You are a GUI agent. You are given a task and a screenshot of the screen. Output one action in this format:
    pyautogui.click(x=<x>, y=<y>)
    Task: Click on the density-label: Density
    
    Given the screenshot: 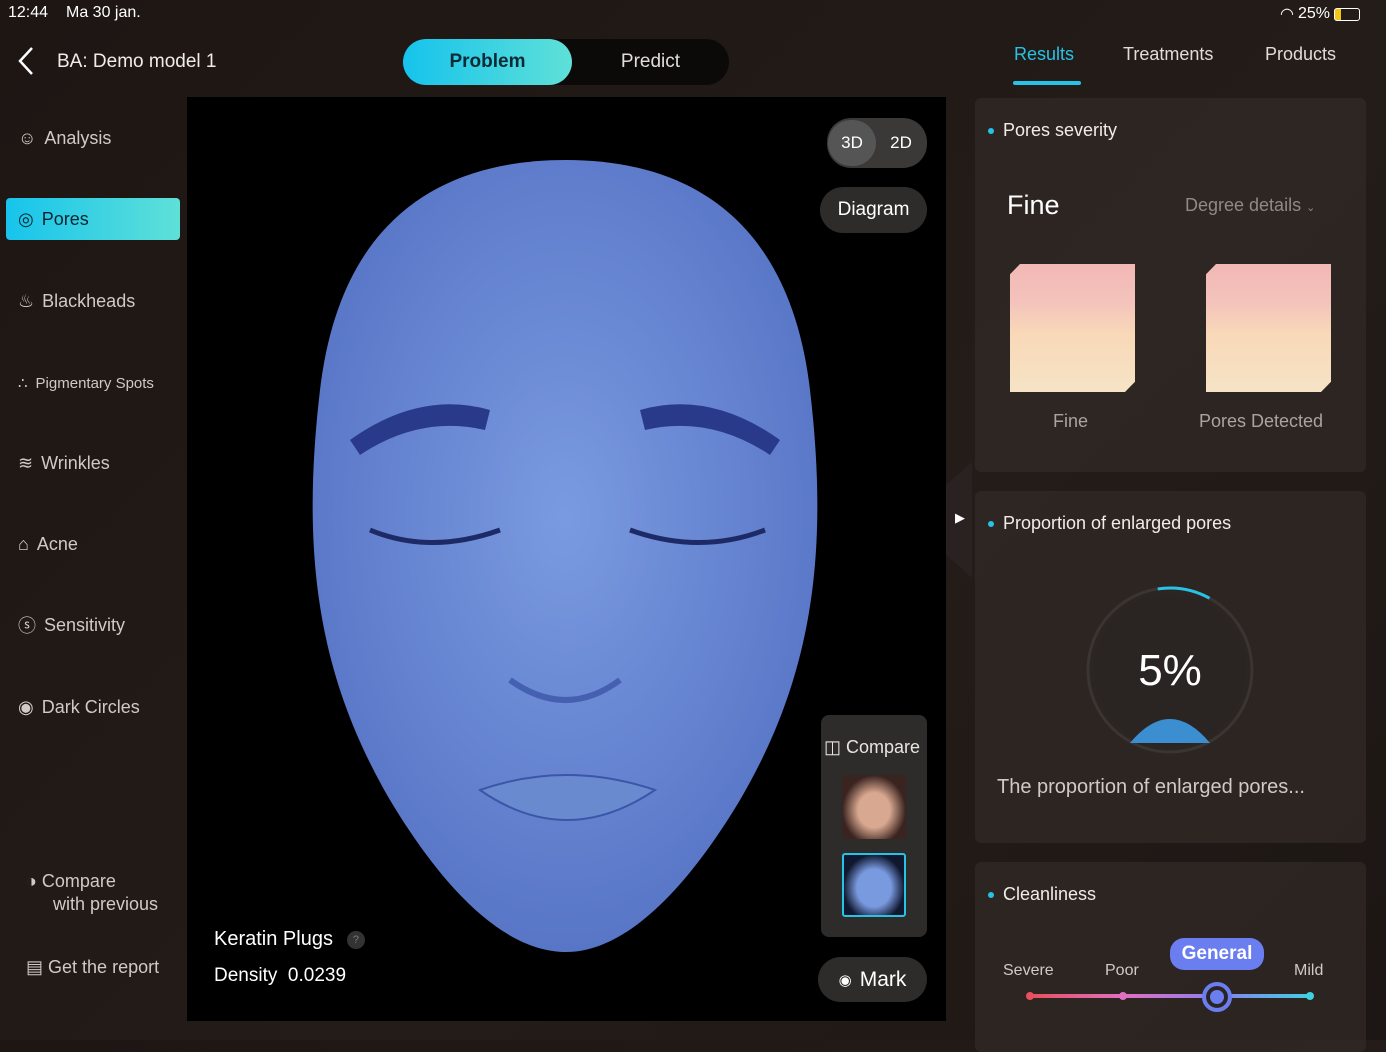 What is the action you would take?
    pyautogui.click(x=246, y=975)
    